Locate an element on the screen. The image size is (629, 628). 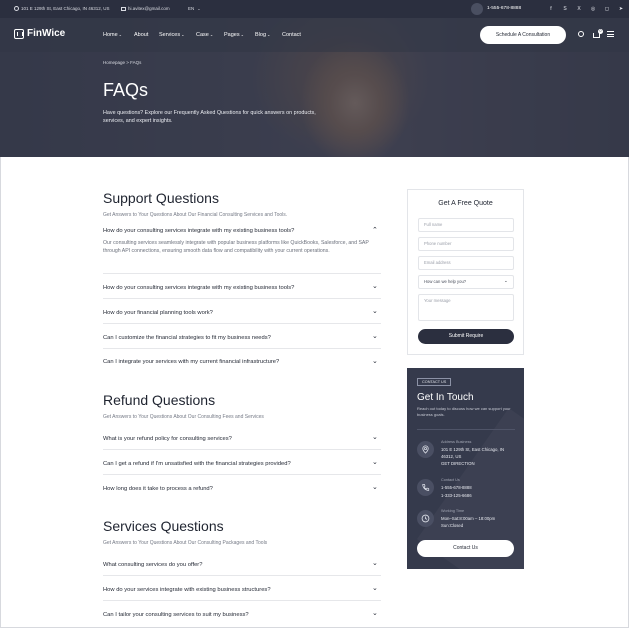
contact-phone: 1-555-678-8888 is located at coordinates (478, 488).